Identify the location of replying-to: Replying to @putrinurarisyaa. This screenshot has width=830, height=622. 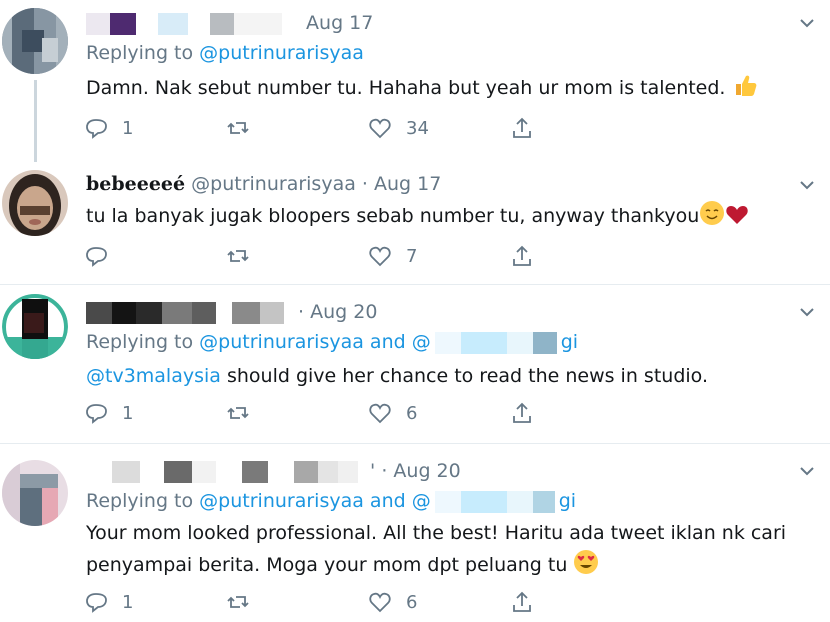
(225, 53).